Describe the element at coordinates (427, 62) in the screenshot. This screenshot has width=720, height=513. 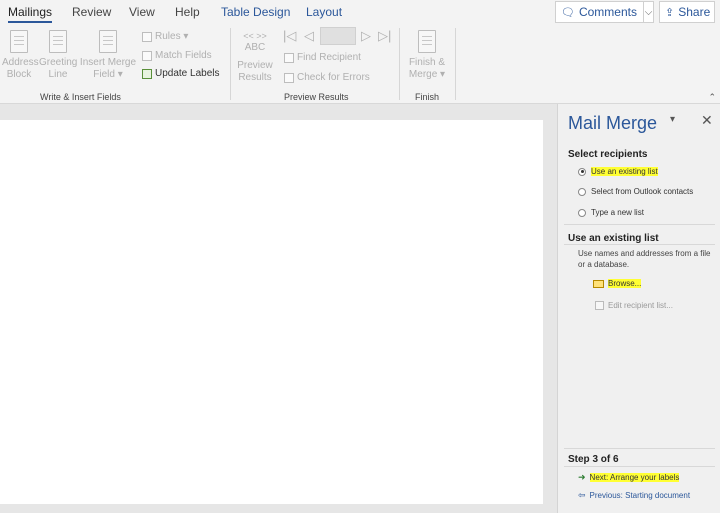
I see `finish-merge-label-1: Finish &` at that location.